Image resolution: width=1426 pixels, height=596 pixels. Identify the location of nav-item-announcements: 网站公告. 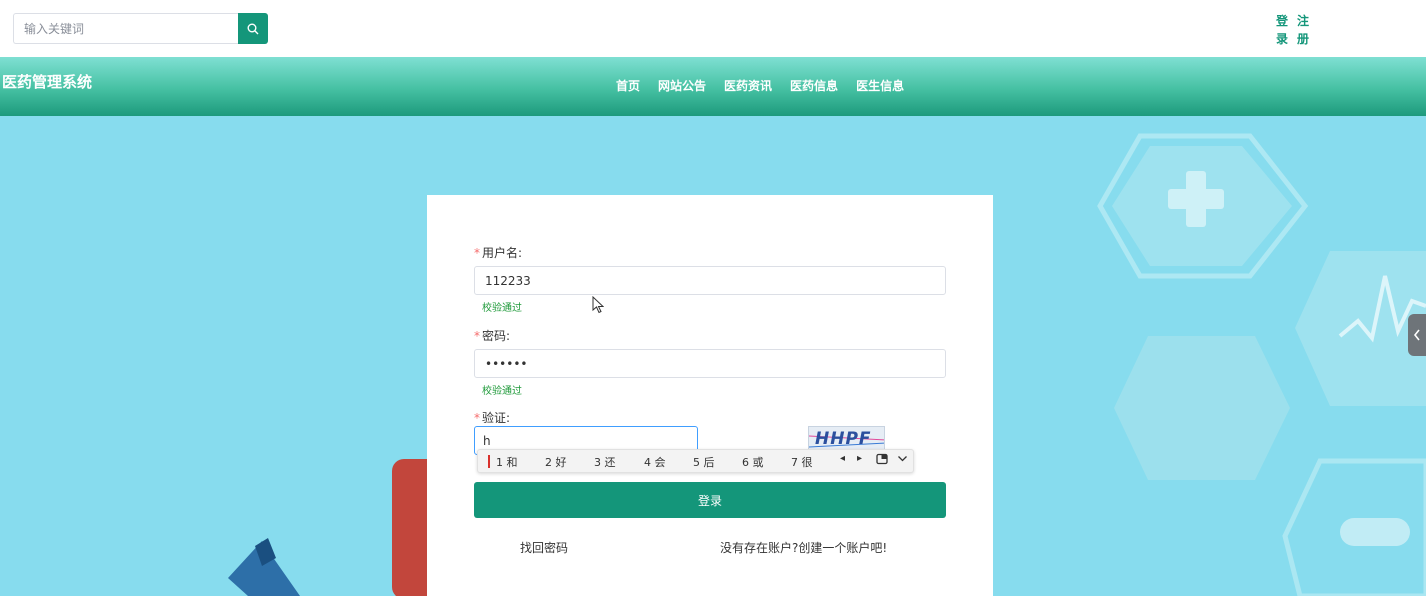
(682, 85).